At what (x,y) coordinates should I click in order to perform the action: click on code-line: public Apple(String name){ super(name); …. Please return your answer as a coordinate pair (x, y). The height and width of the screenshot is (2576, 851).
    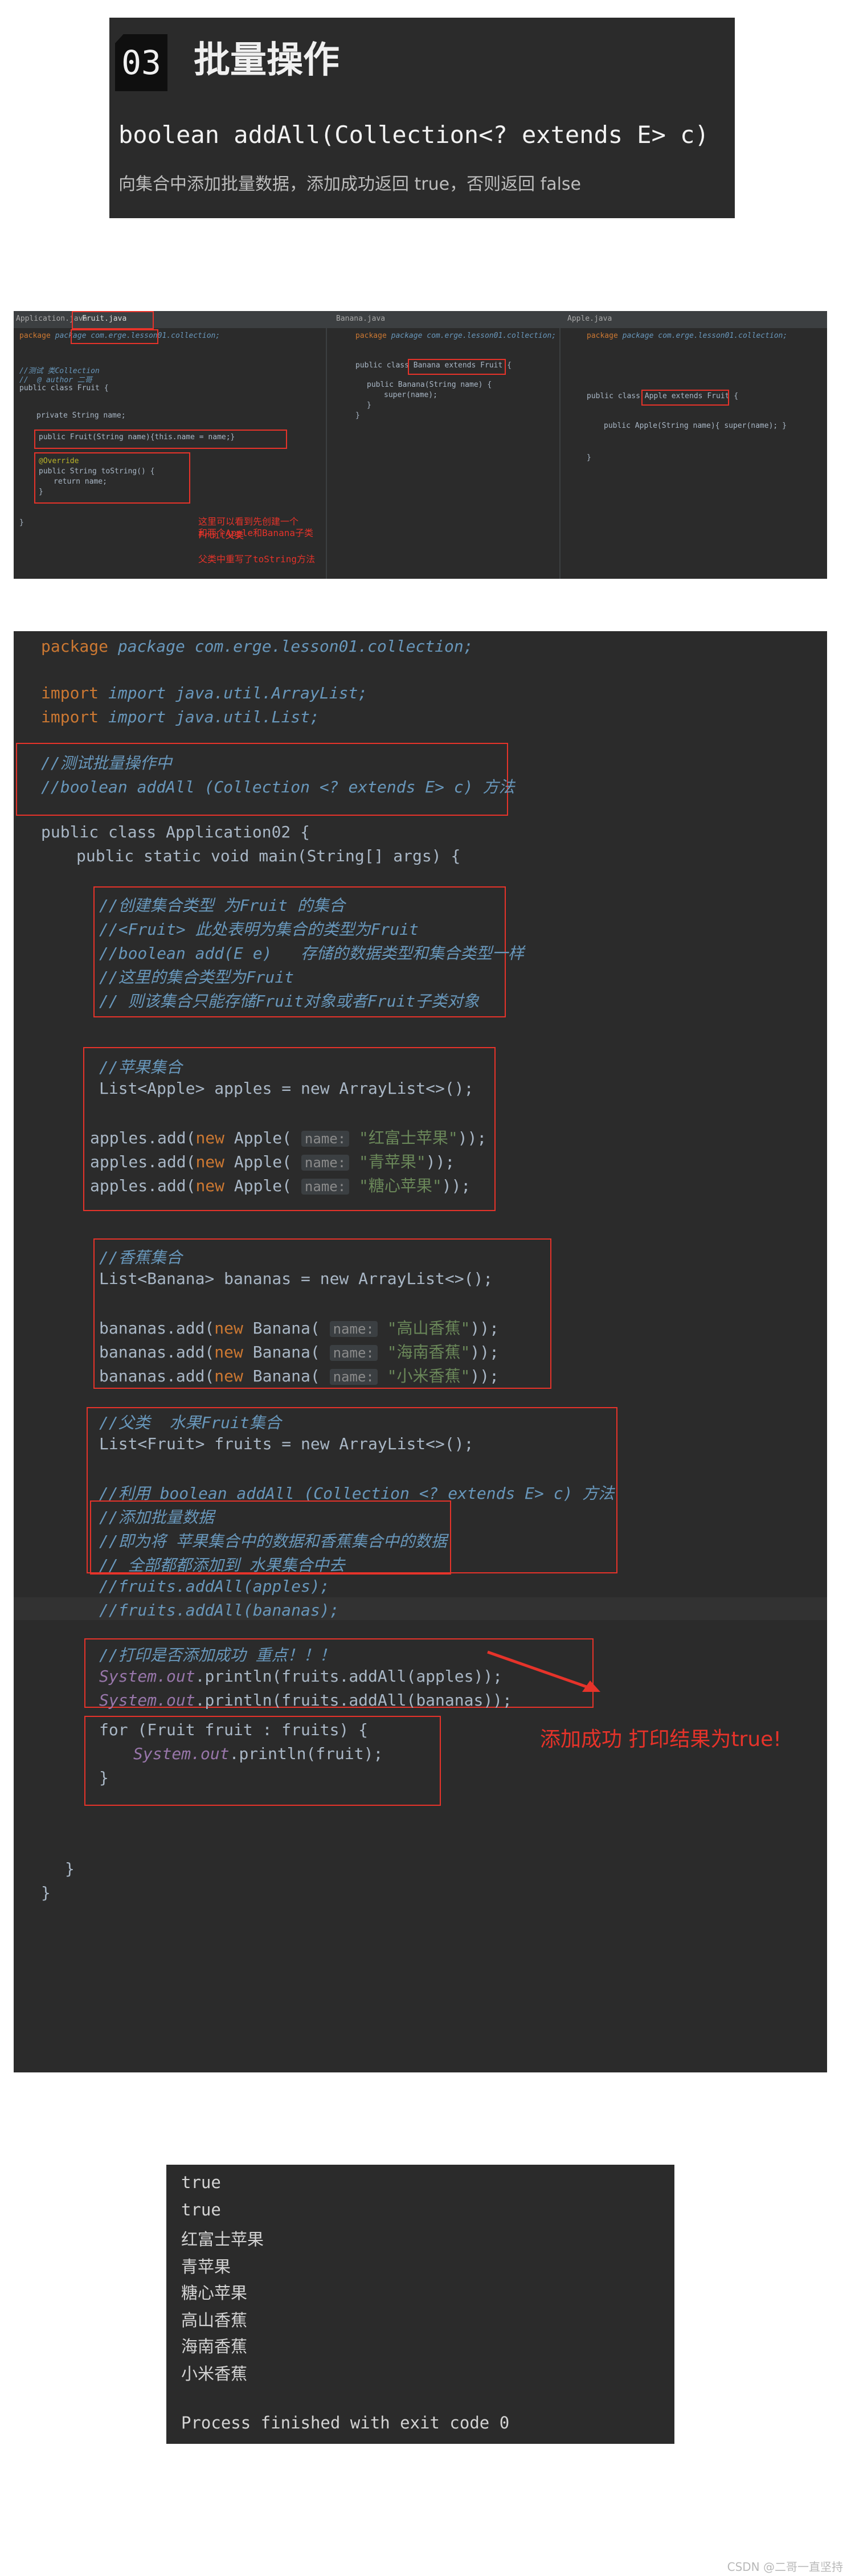
    Looking at the image, I should click on (695, 426).